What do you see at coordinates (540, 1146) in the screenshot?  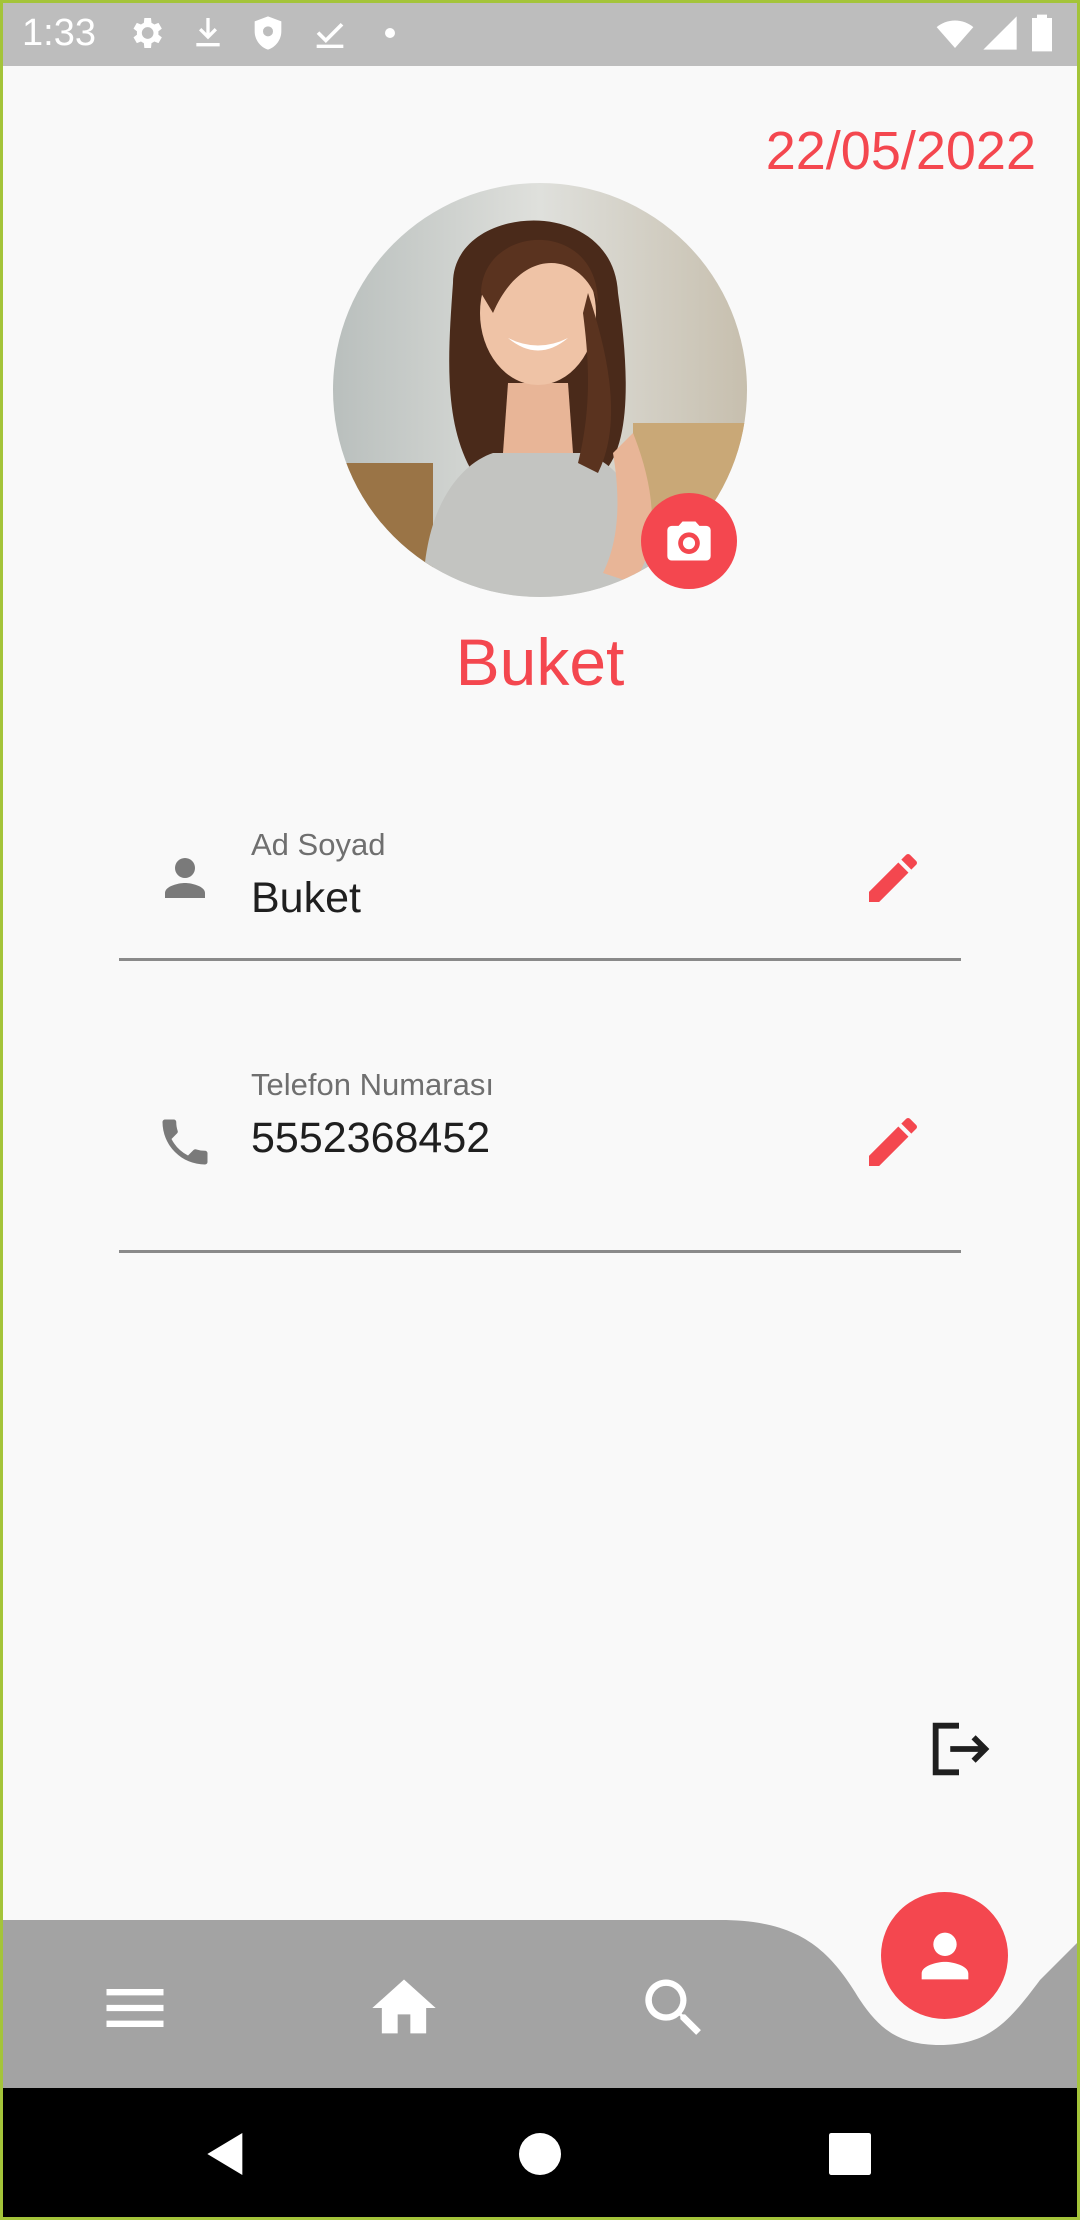 I see `phone-field: Telefon Numarası 5552368452` at bounding box center [540, 1146].